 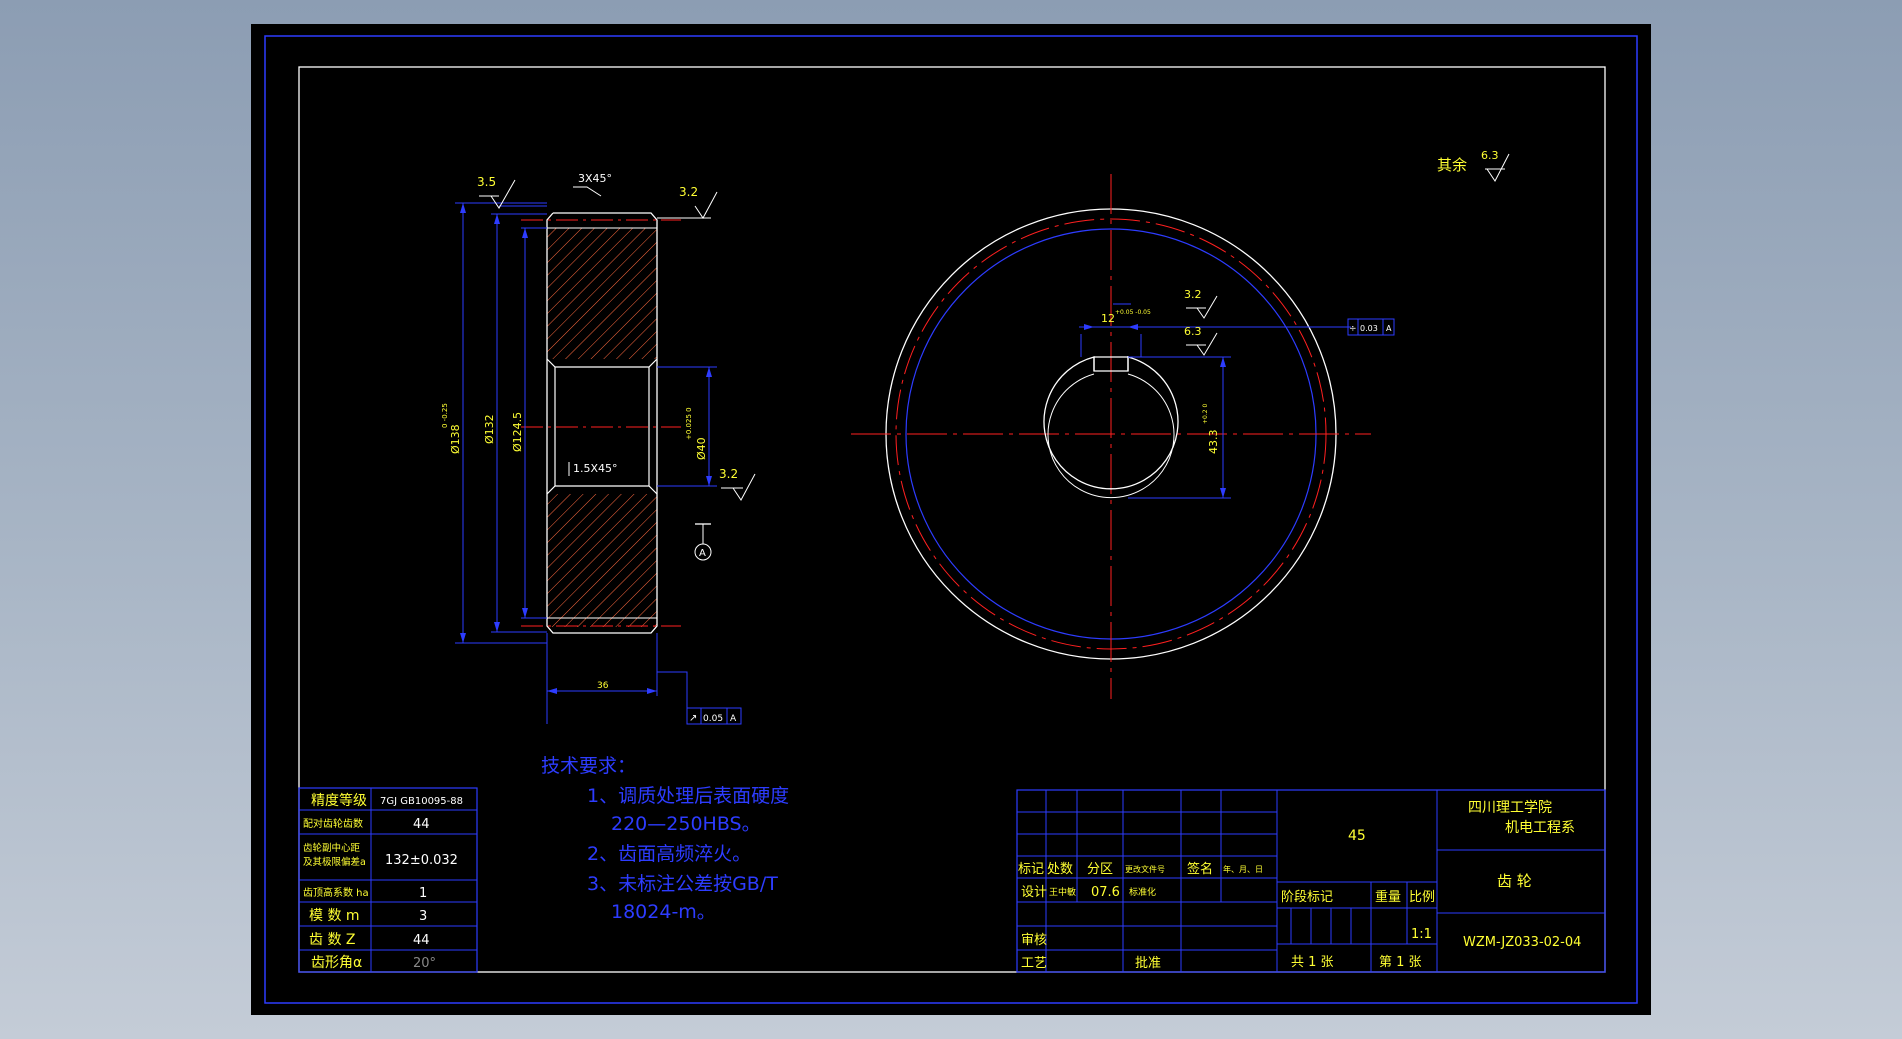 What do you see at coordinates (1193, 294) in the screenshot?
I see `roughness-key1: 3.2` at bounding box center [1193, 294].